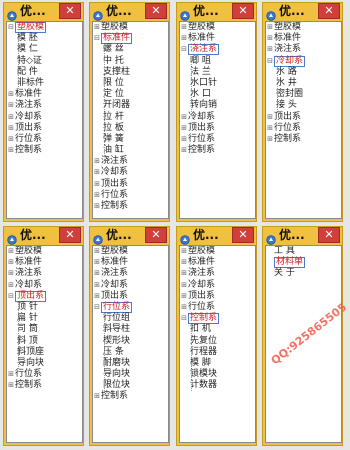 The height and width of the screenshot is (450, 350). I want to click on tree-child-item: 斜导柱, so click(130, 330).